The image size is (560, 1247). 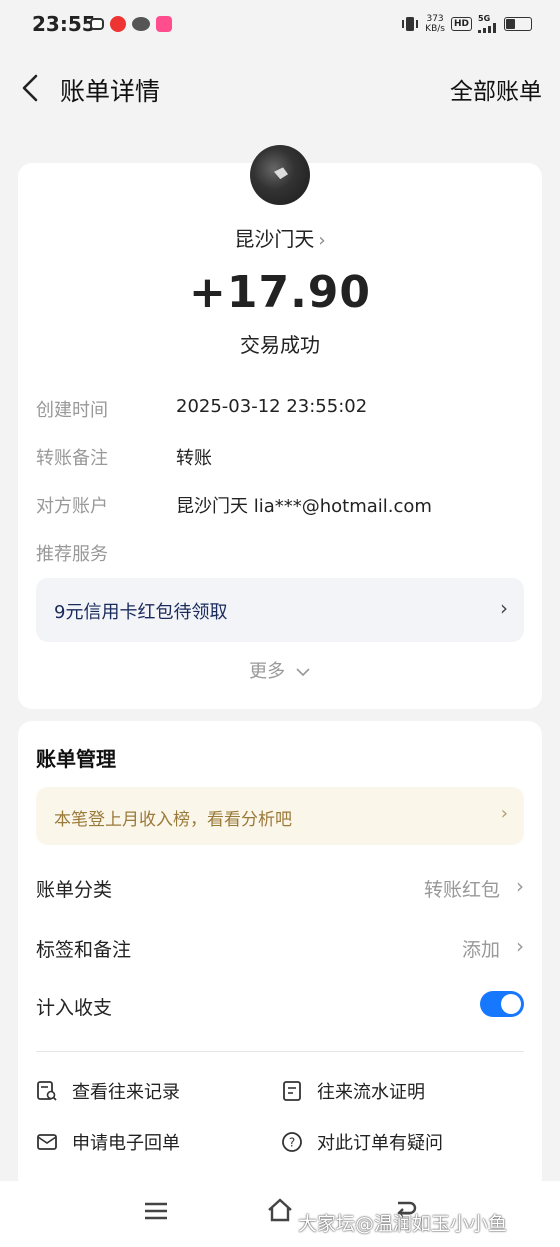 What do you see at coordinates (304, 506) in the screenshot?
I see `account-value: 昆沙门天 lia***@hotmail.com` at bounding box center [304, 506].